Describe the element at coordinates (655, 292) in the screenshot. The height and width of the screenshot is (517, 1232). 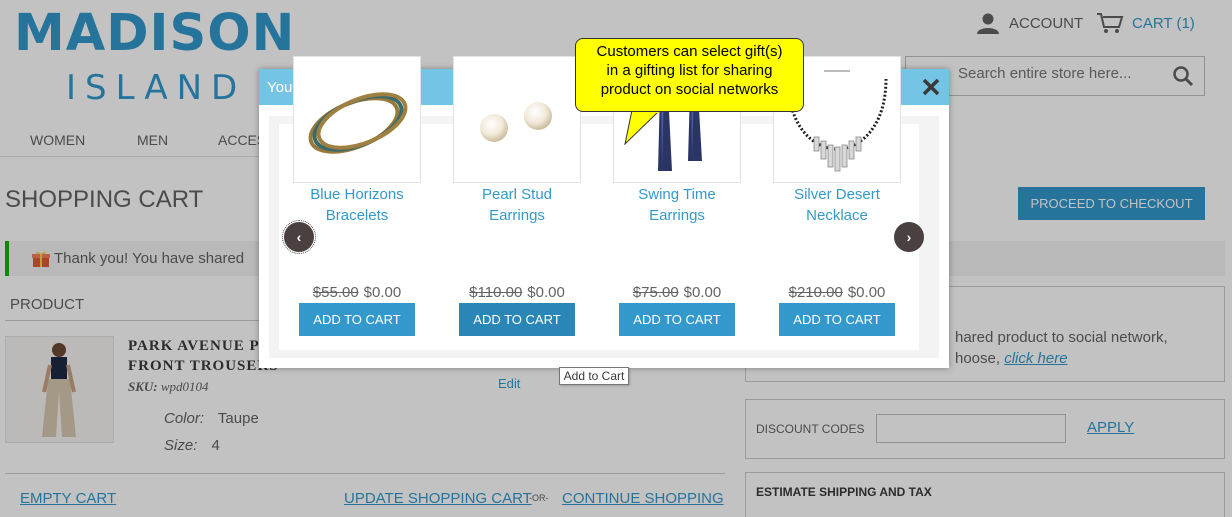
I see `gift-old-price: $75.00` at that location.